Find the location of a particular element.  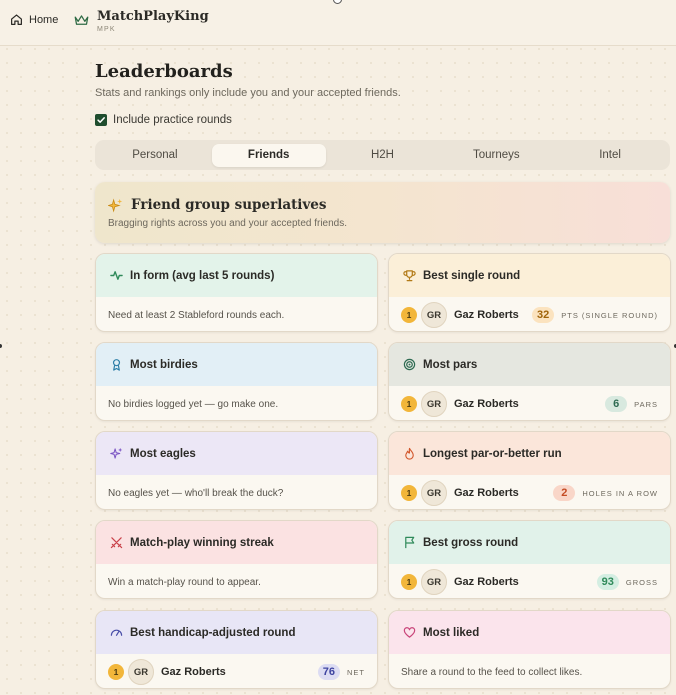

leader-row: 1 GR Gaz Roberts 93 GROSS is located at coordinates (529, 581).